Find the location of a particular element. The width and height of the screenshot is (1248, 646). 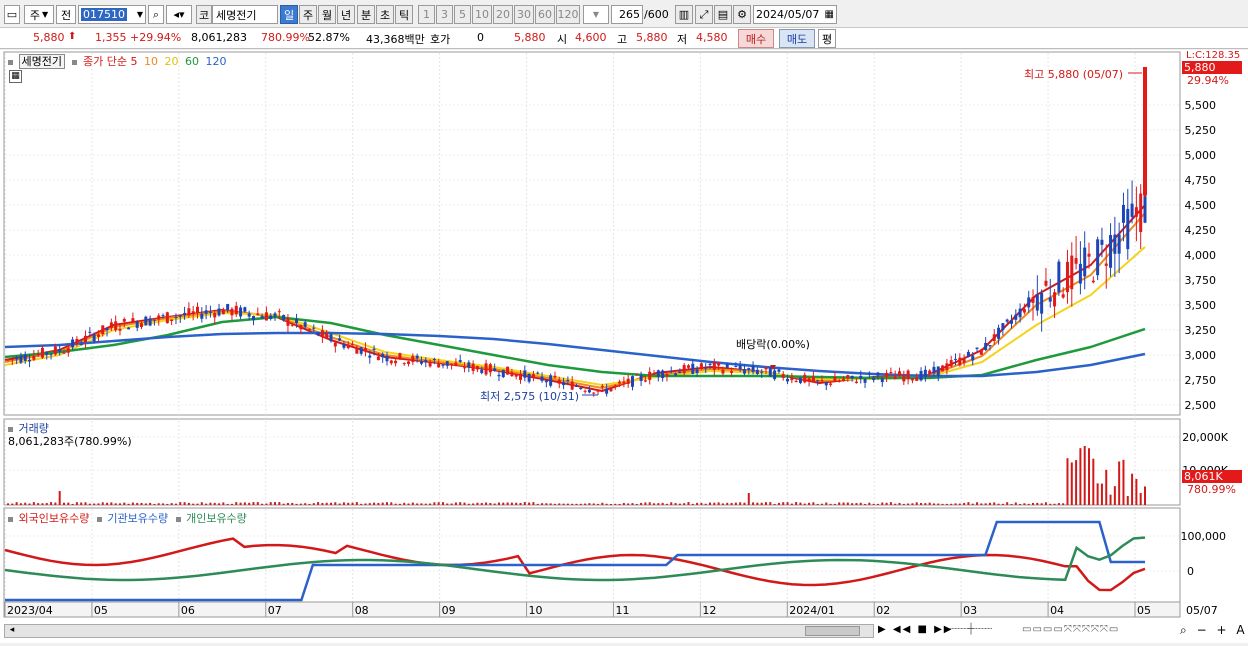

interval-60: 60 is located at coordinates (545, 14).